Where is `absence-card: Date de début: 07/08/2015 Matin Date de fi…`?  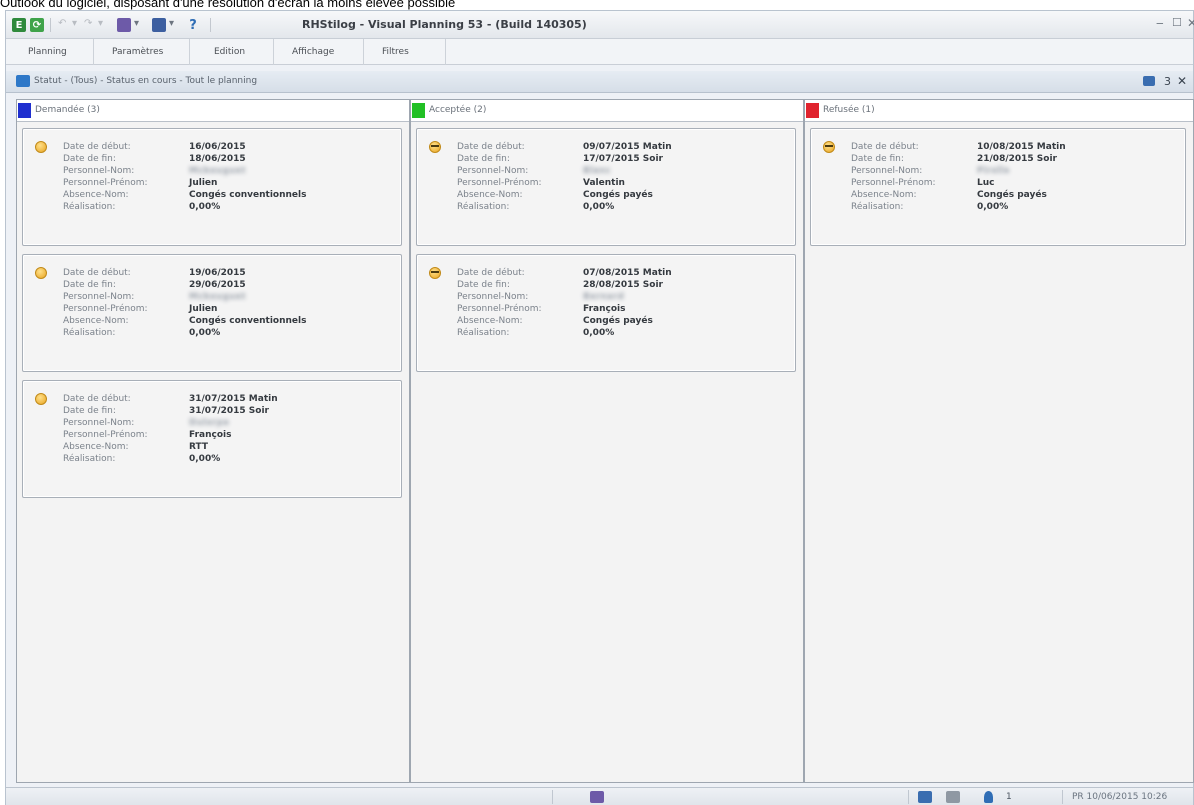
absence-card: Date de début: 07/08/2015 Matin Date de fi… is located at coordinates (606, 313).